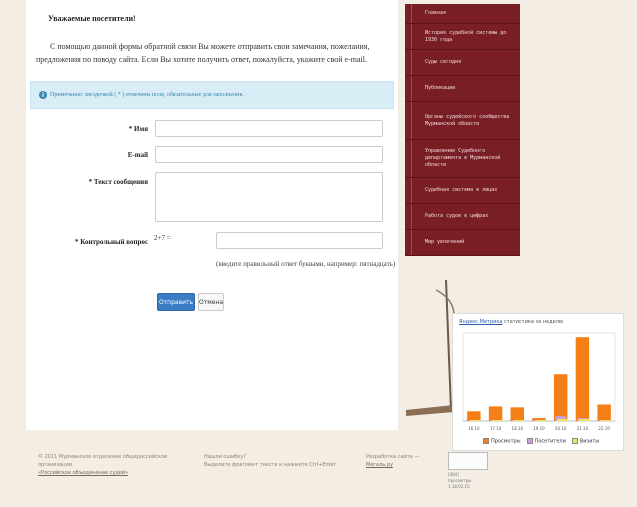 The width and height of the screenshot is (637, 507). I want to click on captcha-question: 2+7 =, so click(162, 238).